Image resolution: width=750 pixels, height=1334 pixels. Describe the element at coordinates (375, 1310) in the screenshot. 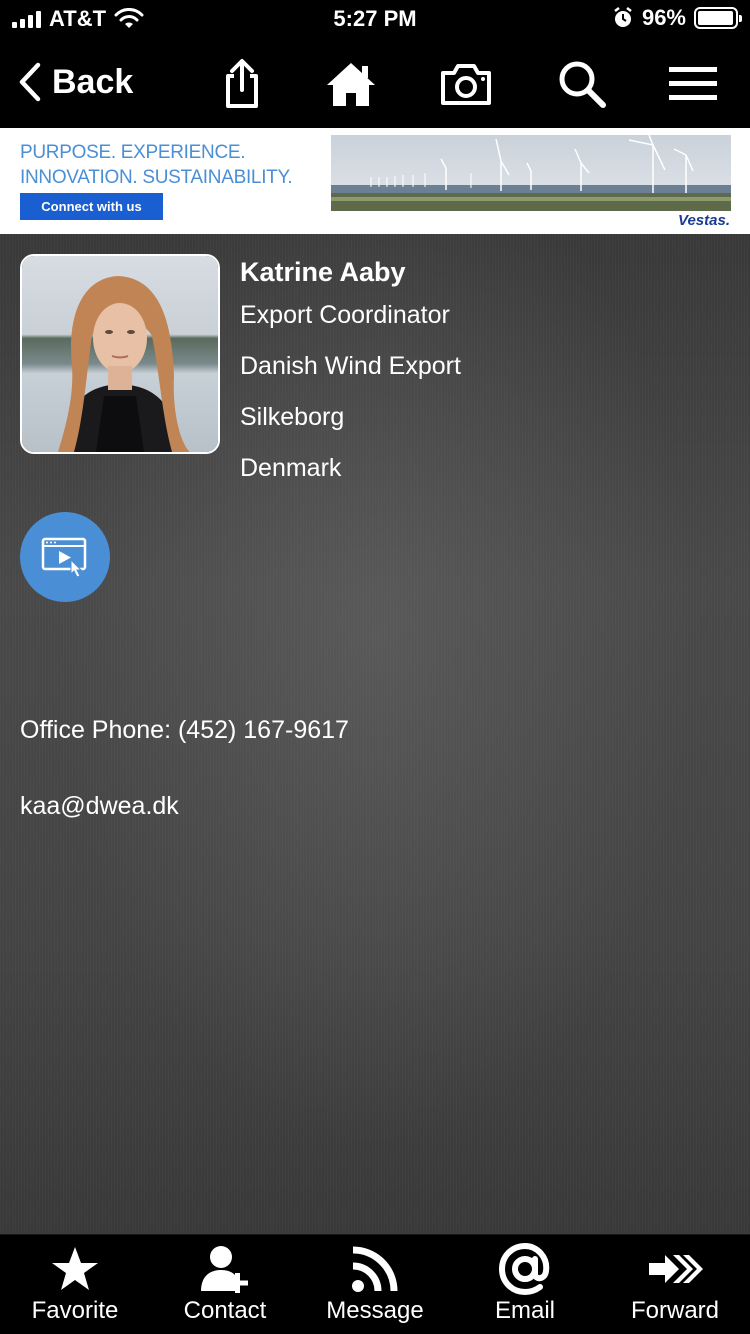

I see `tab-message-label: Message` at that location.